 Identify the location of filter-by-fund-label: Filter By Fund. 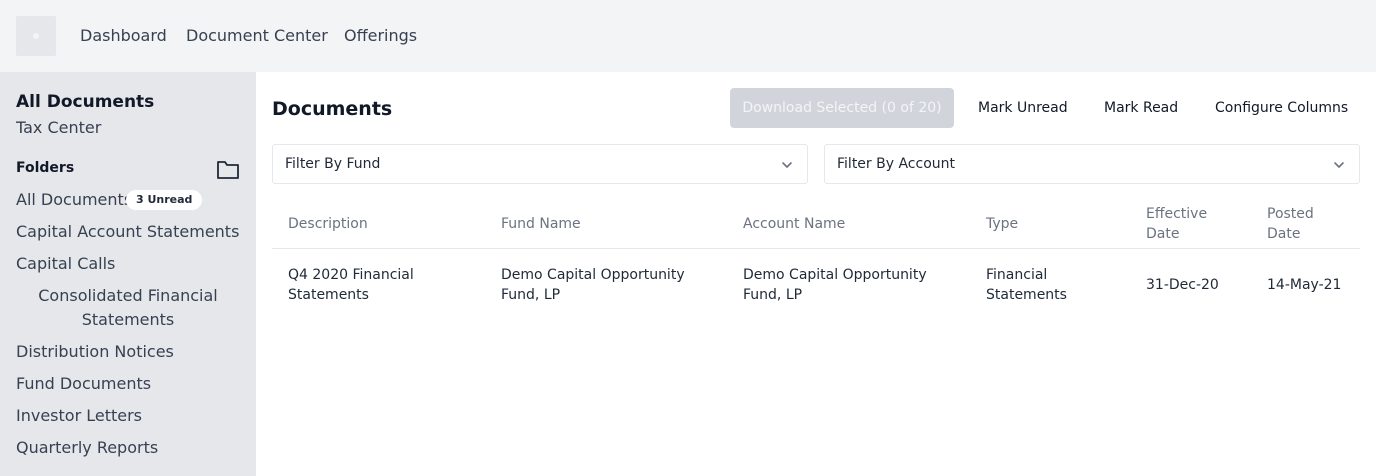
(333, 164).